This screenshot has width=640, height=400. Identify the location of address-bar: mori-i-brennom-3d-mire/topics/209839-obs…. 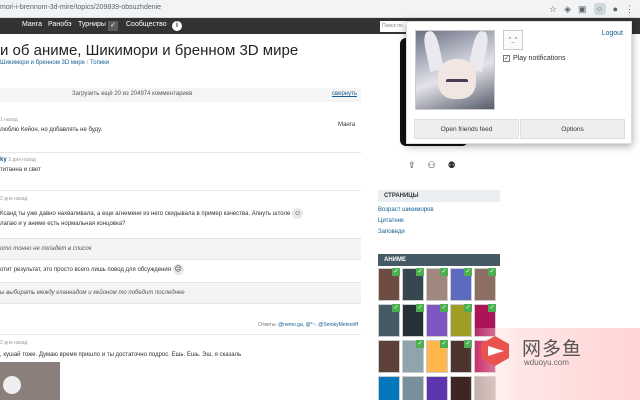
(80, 7).